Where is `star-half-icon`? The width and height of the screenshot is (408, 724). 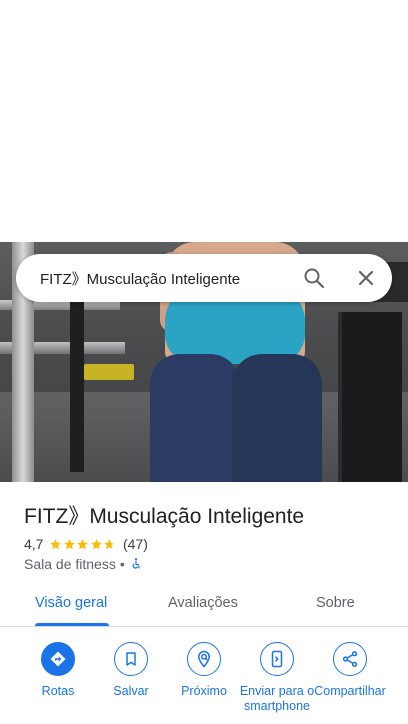 star-half-icon is located at coordinates (110, 543).